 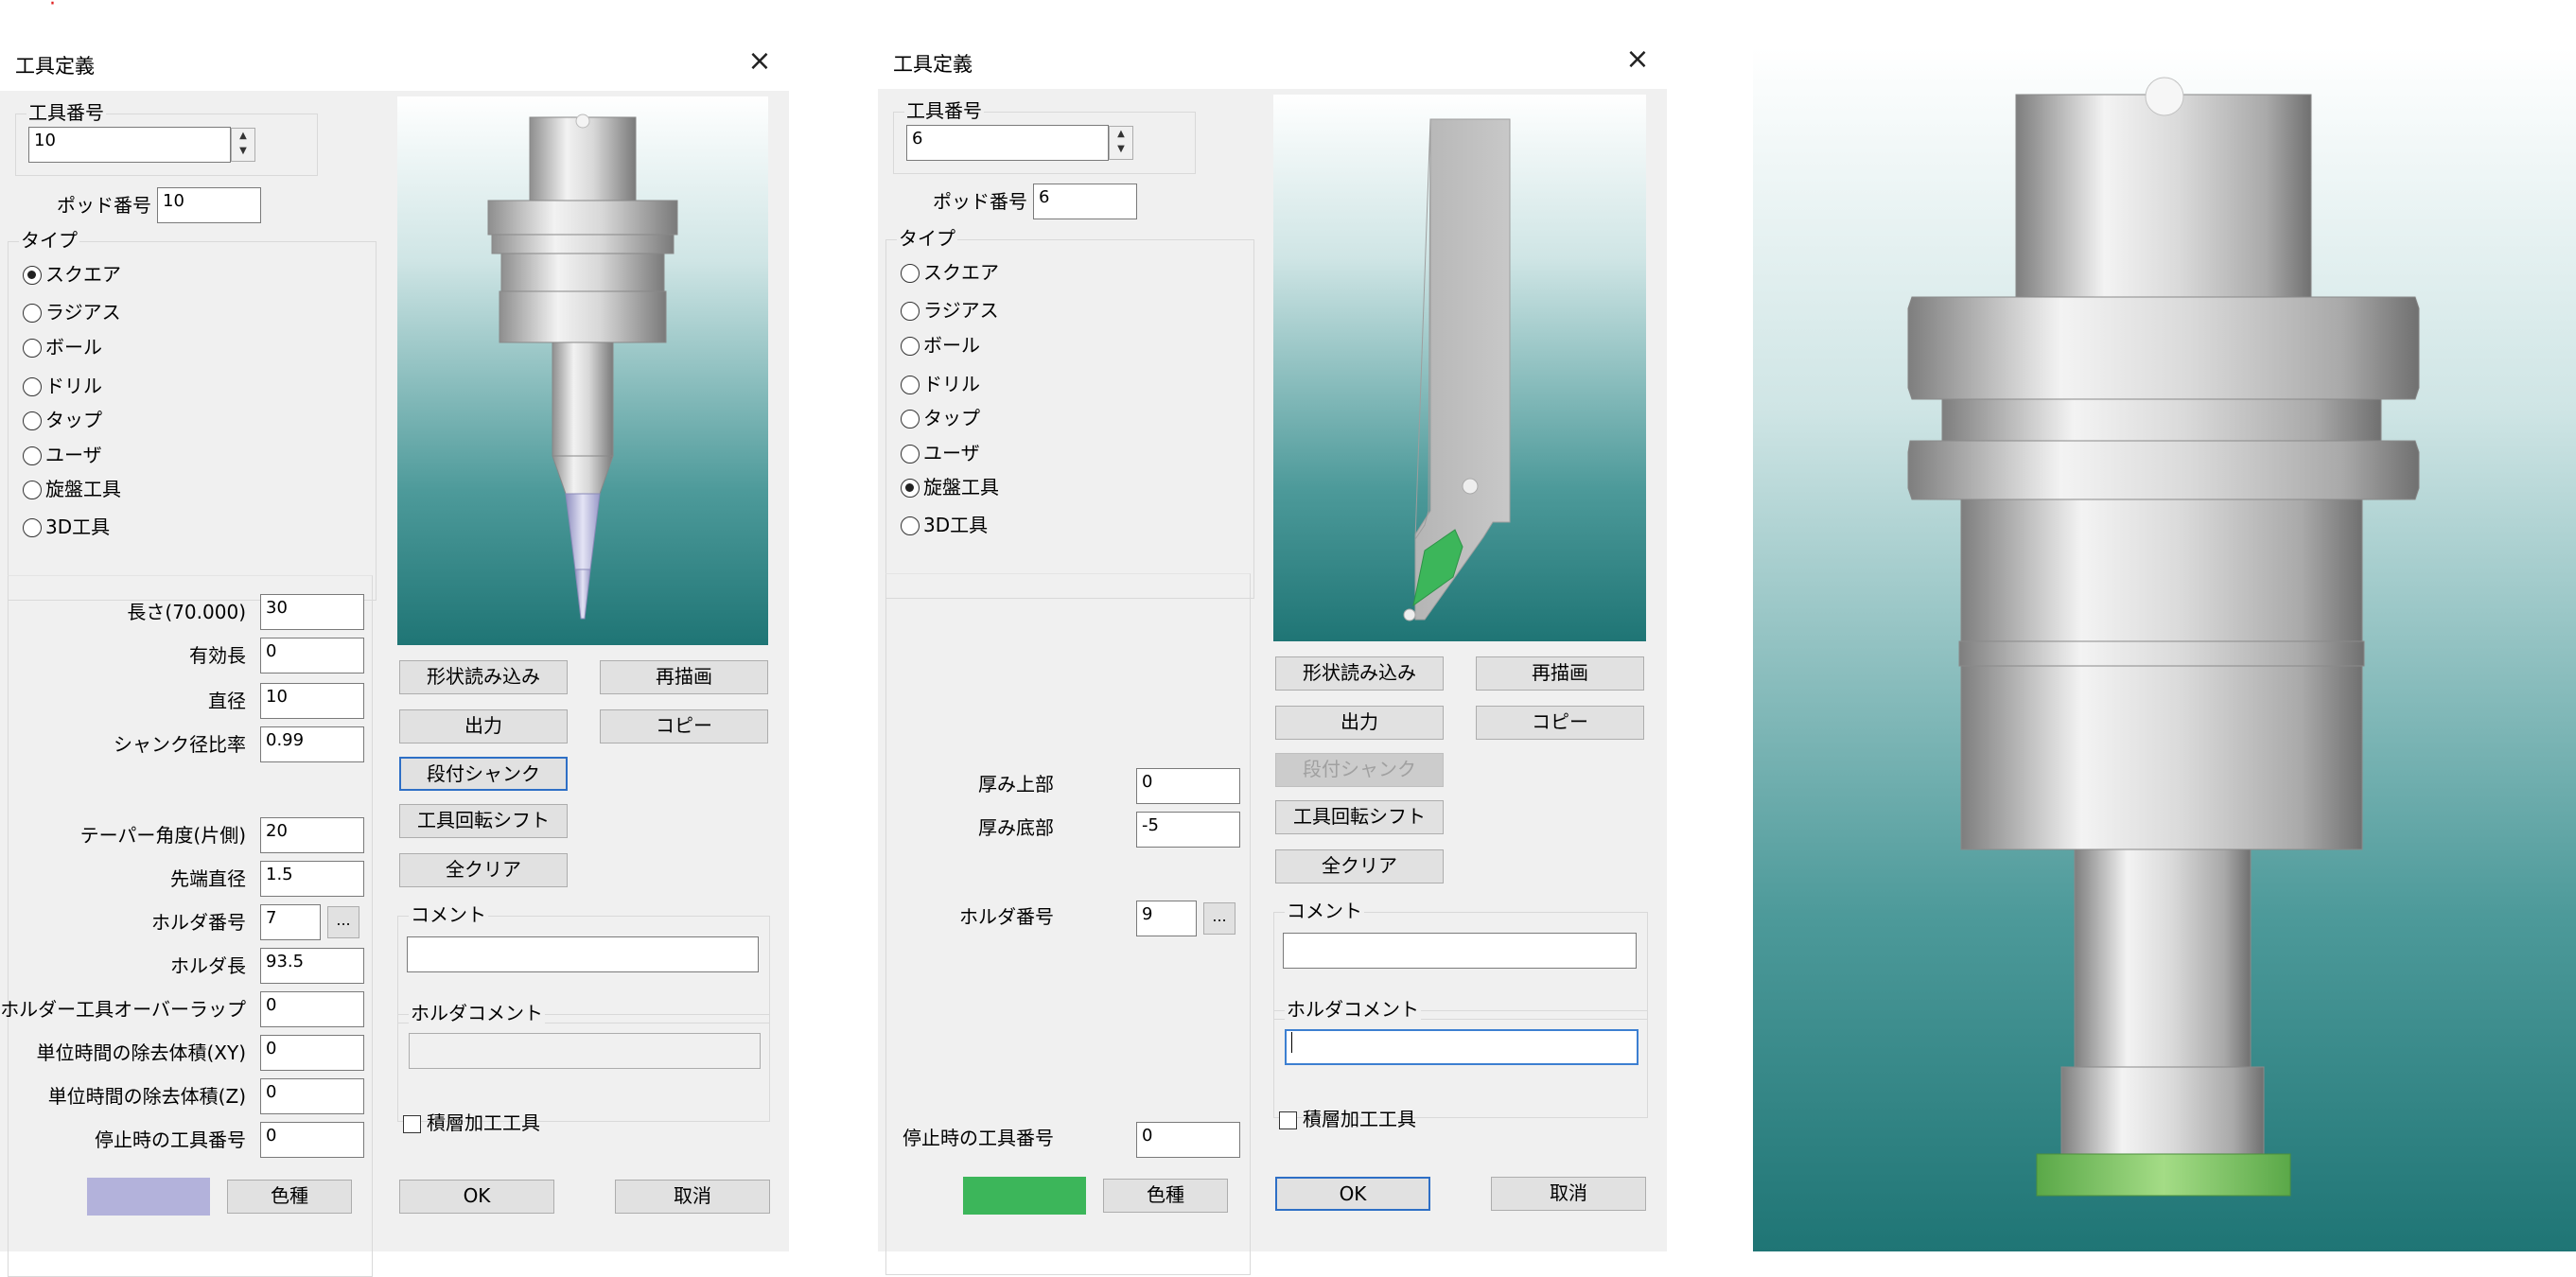 What do you see at coordinates (312, 1009) in the screenshot?
I see `holder-overlap-input: 0` at bounding box center [312, 1009].